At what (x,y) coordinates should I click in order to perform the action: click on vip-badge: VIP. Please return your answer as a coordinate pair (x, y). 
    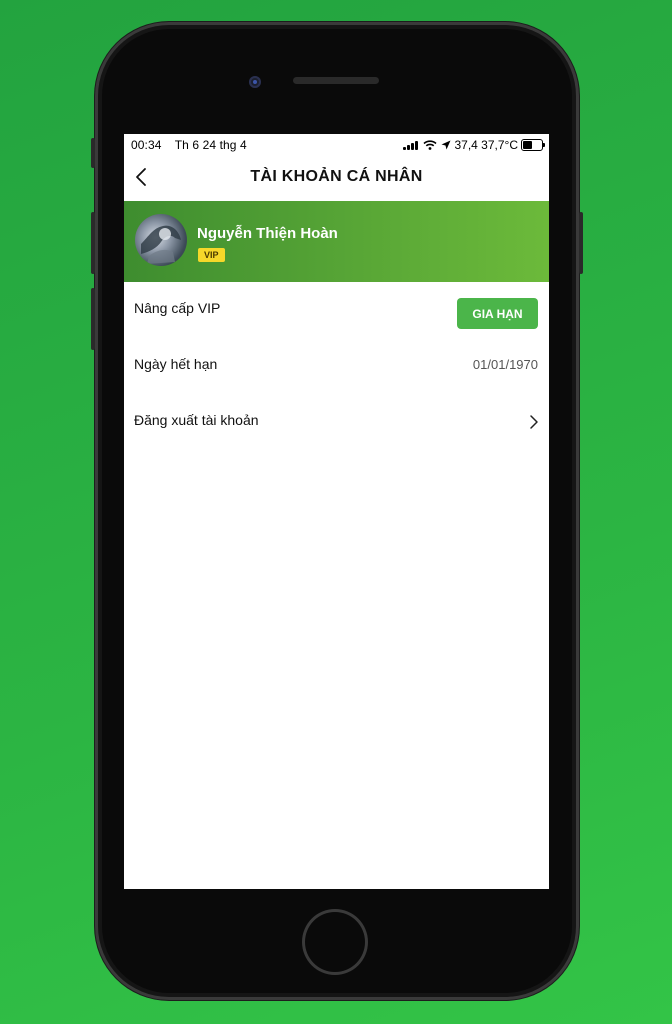
    Looking at the image, I should click on (211, 255).